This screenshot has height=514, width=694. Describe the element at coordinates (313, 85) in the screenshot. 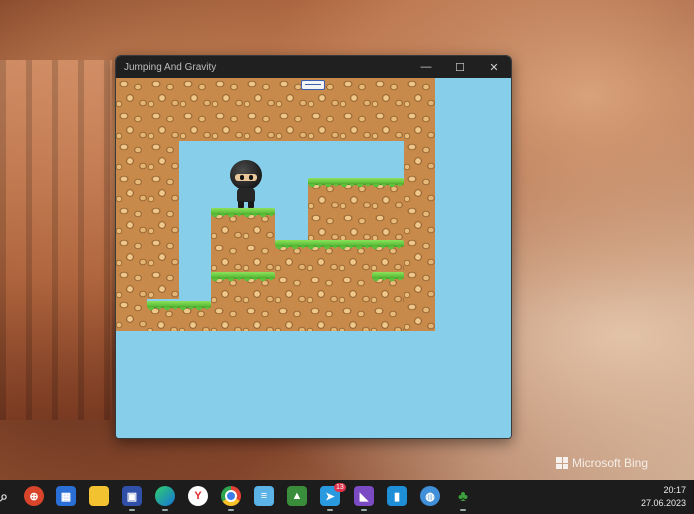

I see `hud-indicator` at that location.